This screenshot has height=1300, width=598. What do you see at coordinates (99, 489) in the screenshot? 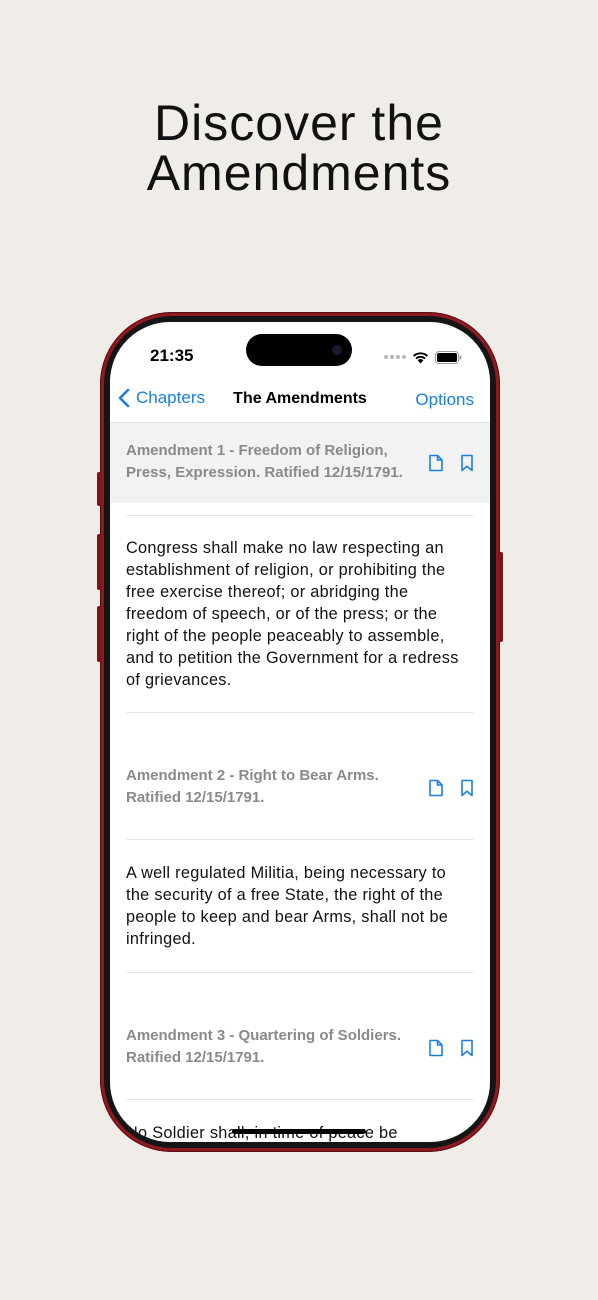
I see `phone-mute-switch` at bounding box center [99, 489].